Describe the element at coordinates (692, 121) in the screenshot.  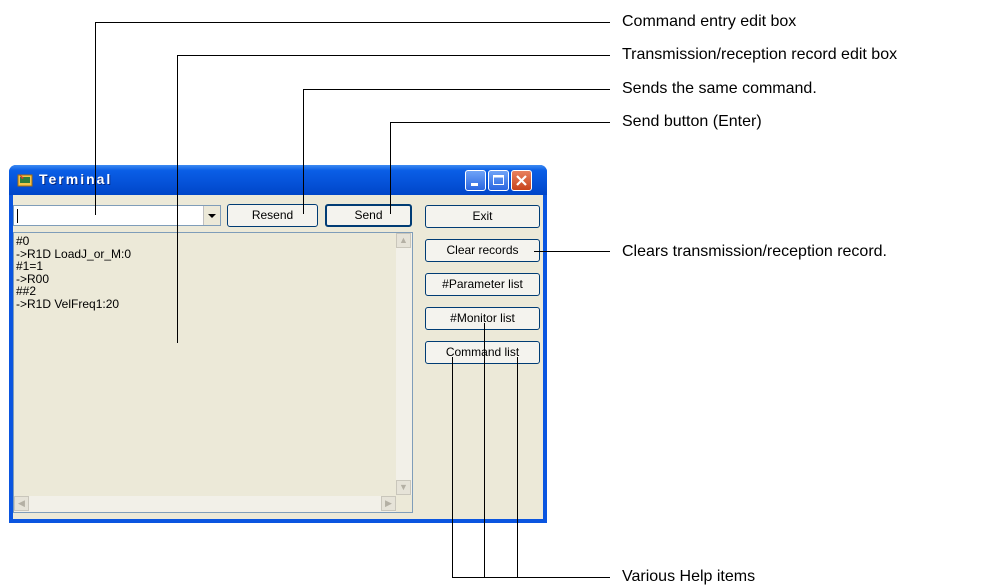
I see `annotation-send: Send button (Enter)` at that location.